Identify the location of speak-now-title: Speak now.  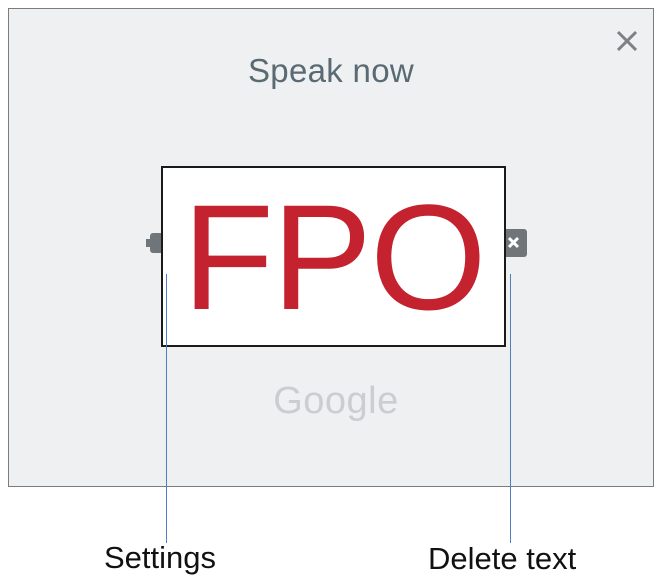
(331, 70).